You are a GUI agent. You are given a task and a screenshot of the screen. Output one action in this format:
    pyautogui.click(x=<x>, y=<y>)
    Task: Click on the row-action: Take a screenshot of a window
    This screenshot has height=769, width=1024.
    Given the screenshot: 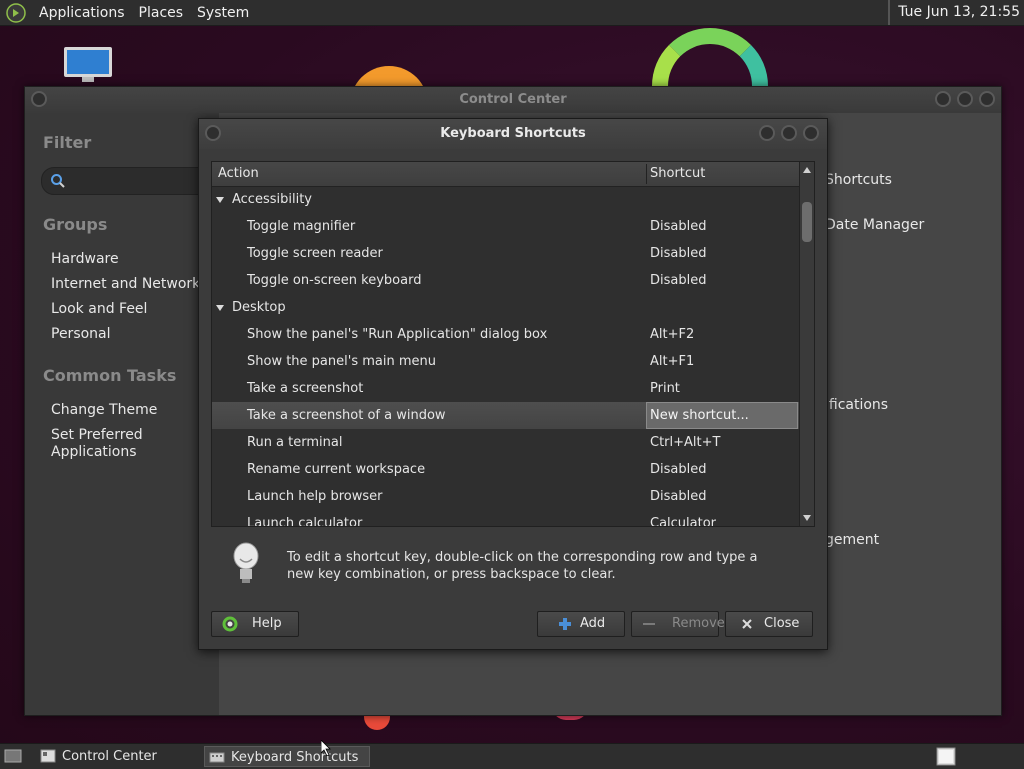 What is the action you would take?
    pyautogui.click(x=346, y=415)
    